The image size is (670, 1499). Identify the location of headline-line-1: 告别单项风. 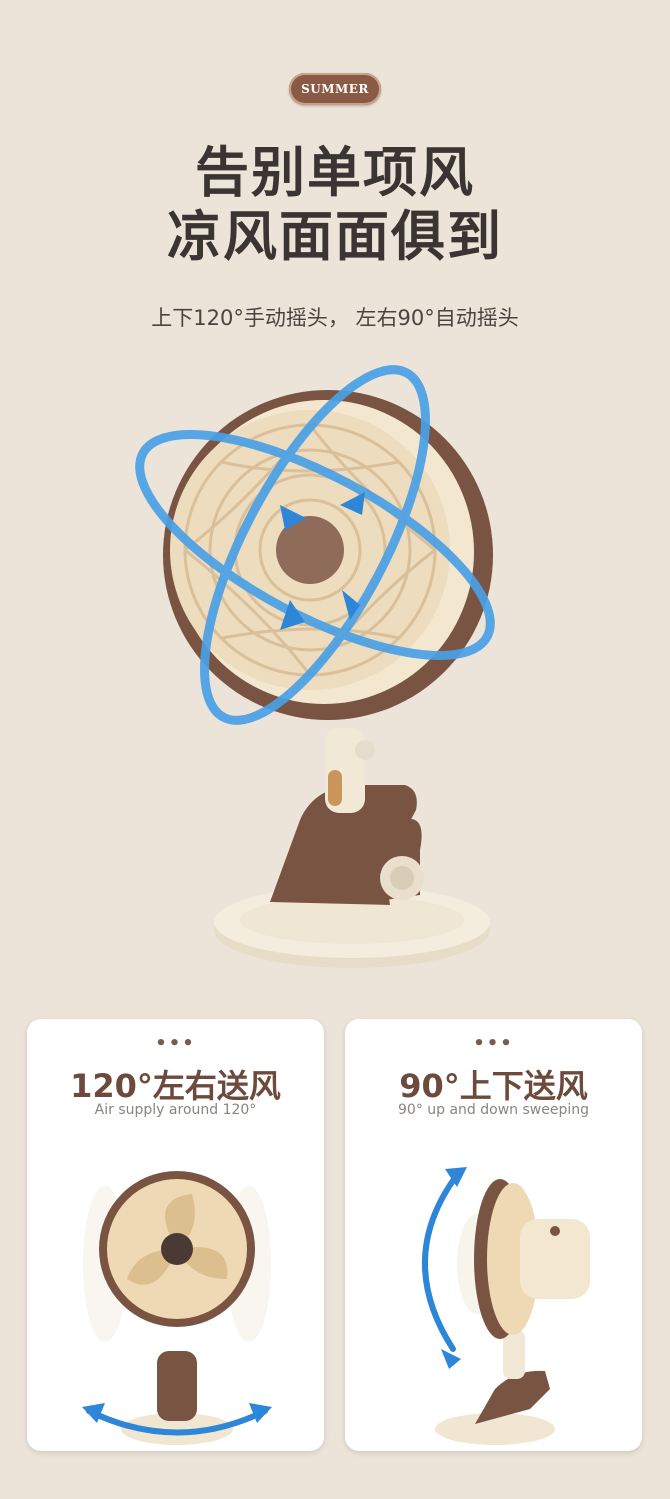
(335, 172).